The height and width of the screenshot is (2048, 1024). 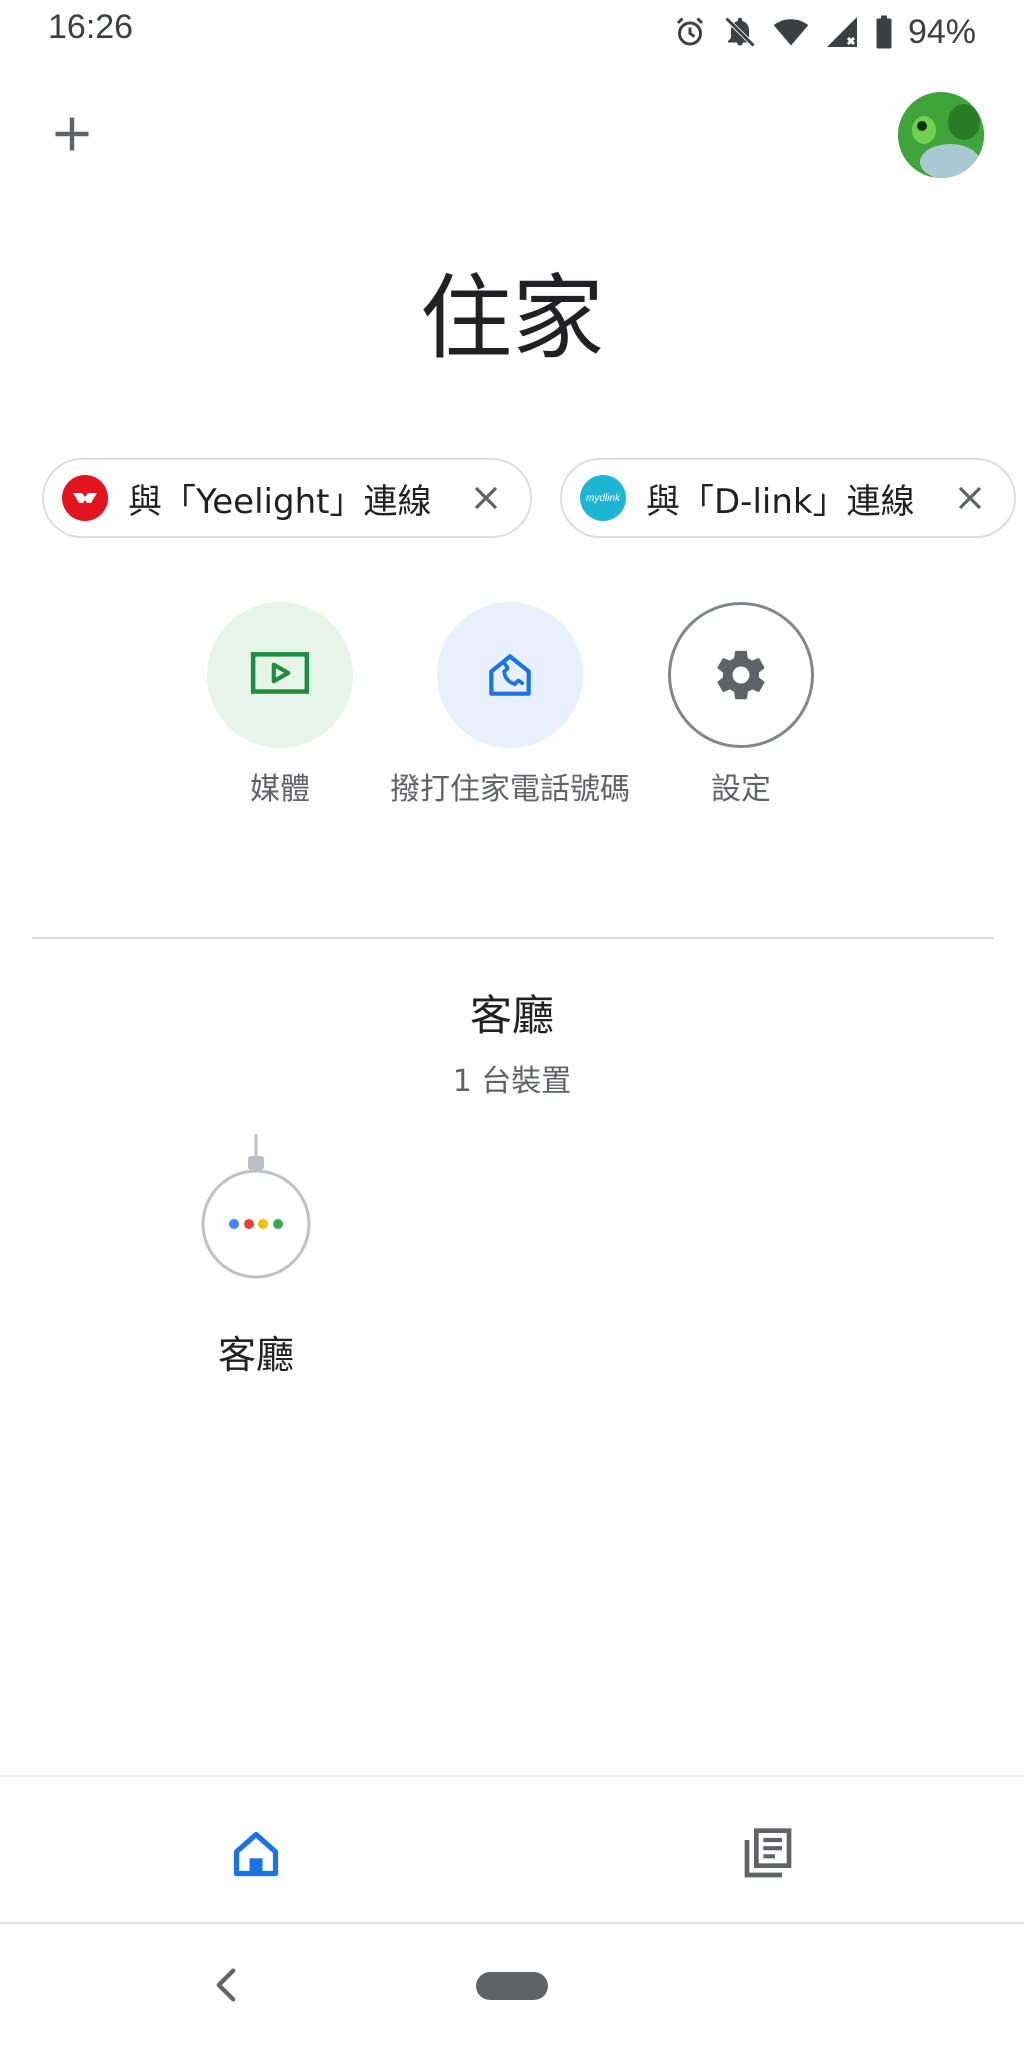 I want to click on chip-link-dlink: mydlink 與「D-link」連線, so click(x=788, y=498).